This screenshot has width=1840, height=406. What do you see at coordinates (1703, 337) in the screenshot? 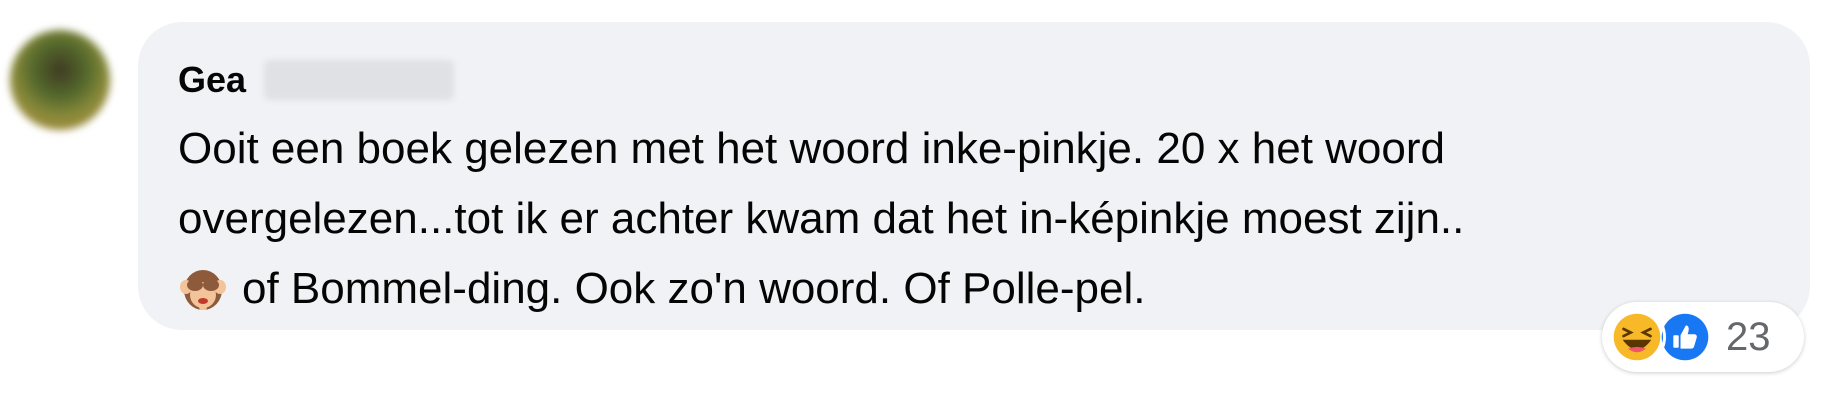
I see `reactions-summary: 23` at bounding box center [1703, 337].